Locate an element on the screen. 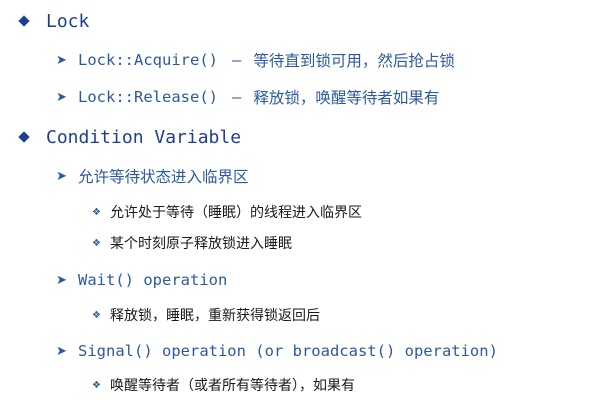  code-lock-acquire: Lock::Acquire() is located at coordinates (148, 60).